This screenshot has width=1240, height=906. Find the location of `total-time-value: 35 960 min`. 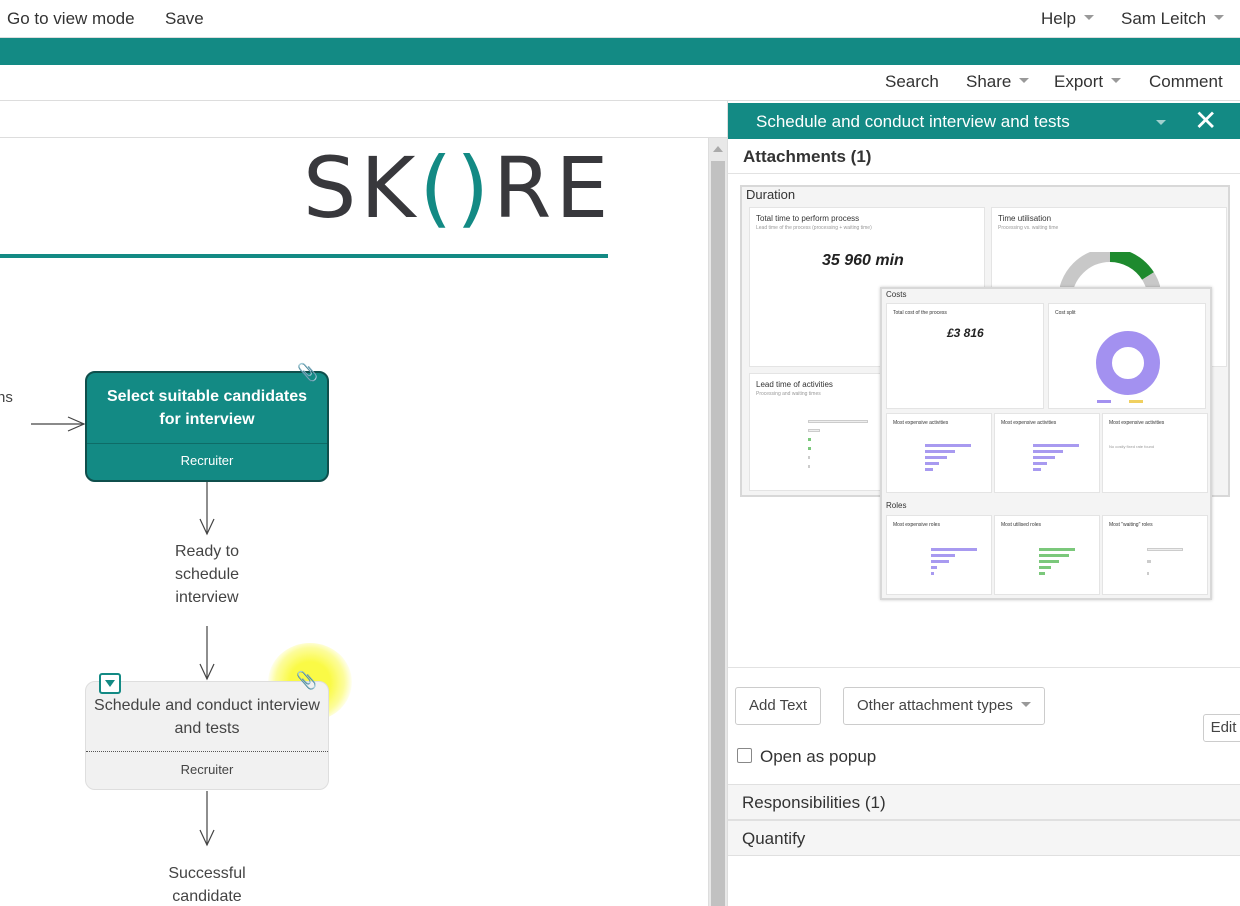

total-time-value: 35 960 min is located at coordinates (863, 260).